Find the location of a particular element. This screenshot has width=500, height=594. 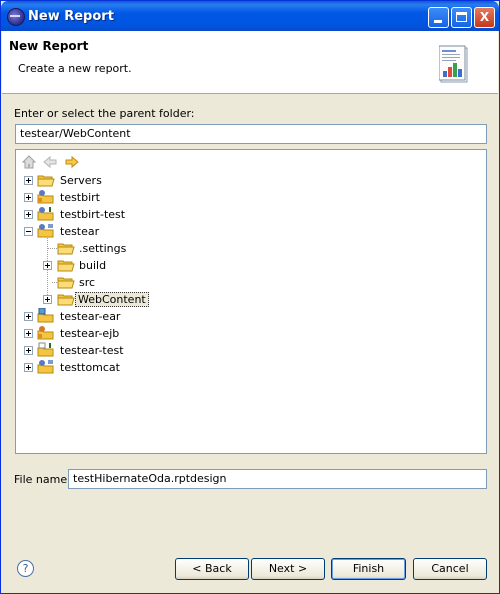

parent-folder-label: Enter or select the parent folder: is located at coordinates (104, 113).